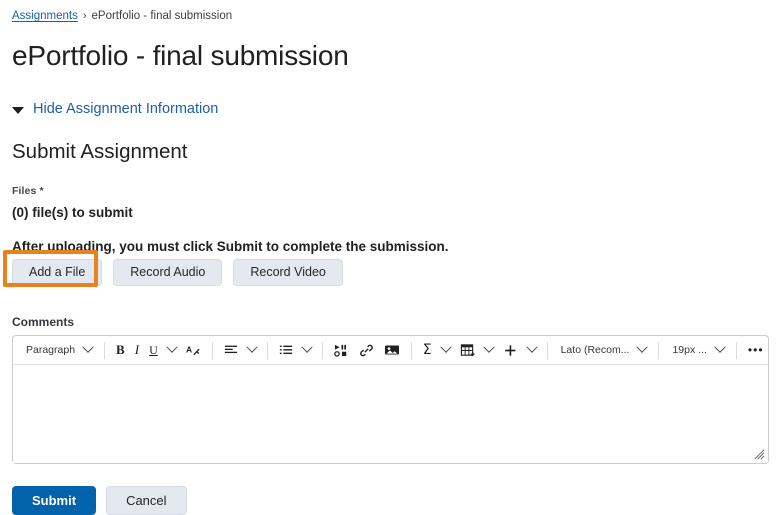 The width and height of the screenshot is (783, 515). I want to click on ellipsis-icon: •••, so click(755, 350).